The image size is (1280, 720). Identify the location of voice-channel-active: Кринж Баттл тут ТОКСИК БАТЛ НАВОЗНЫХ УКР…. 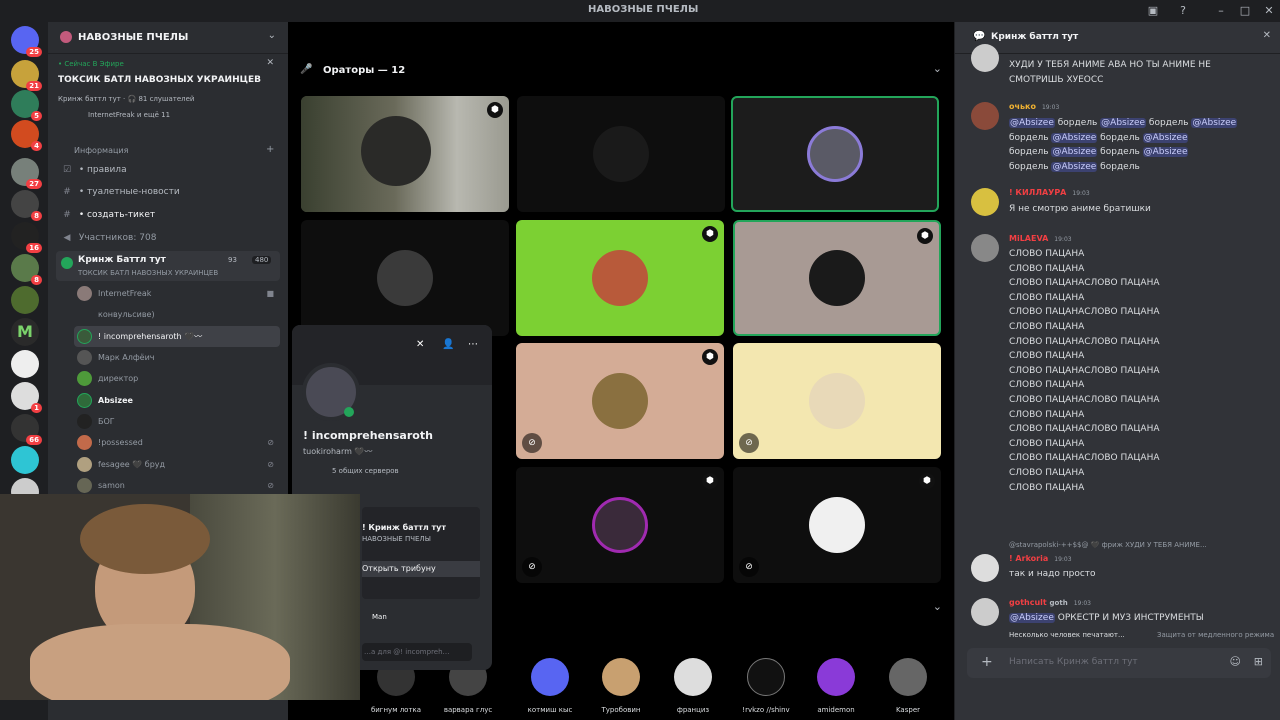
(168, 266).